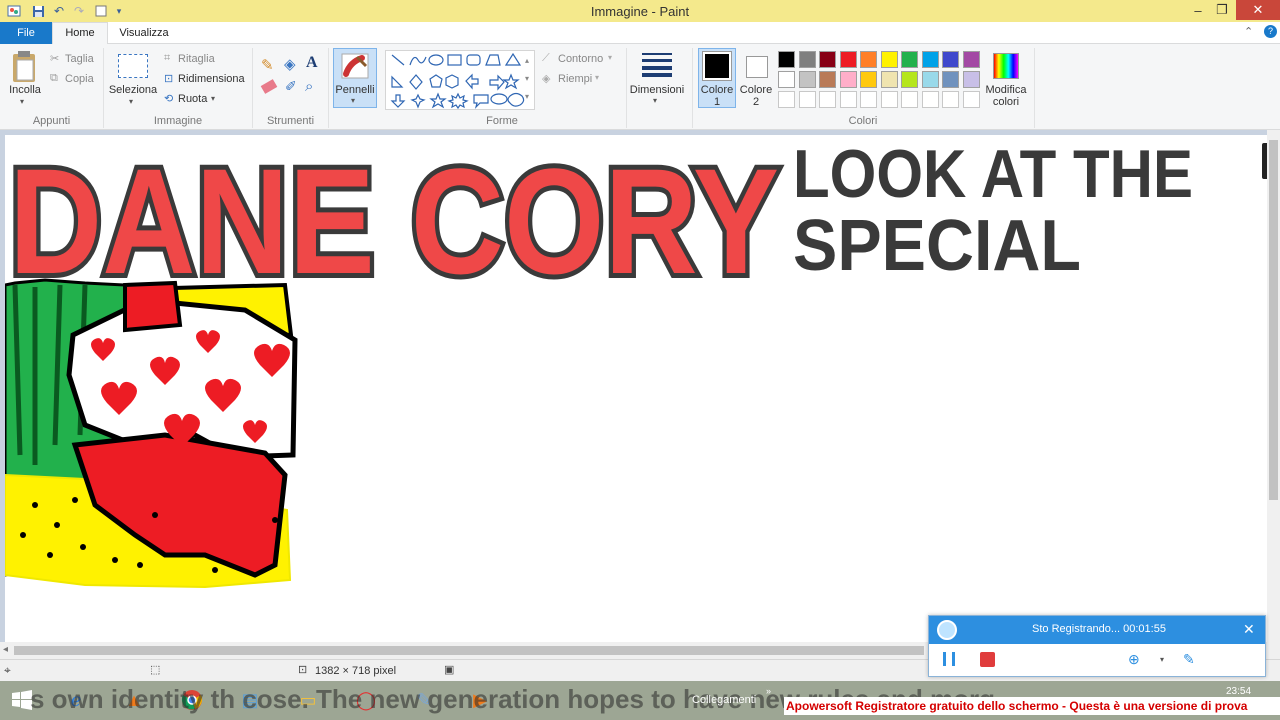 The height and width of the screenshot is (720, 1280). I want to click on recording-status: Sto Registrando... 00:01:55, so click(1099, 629).